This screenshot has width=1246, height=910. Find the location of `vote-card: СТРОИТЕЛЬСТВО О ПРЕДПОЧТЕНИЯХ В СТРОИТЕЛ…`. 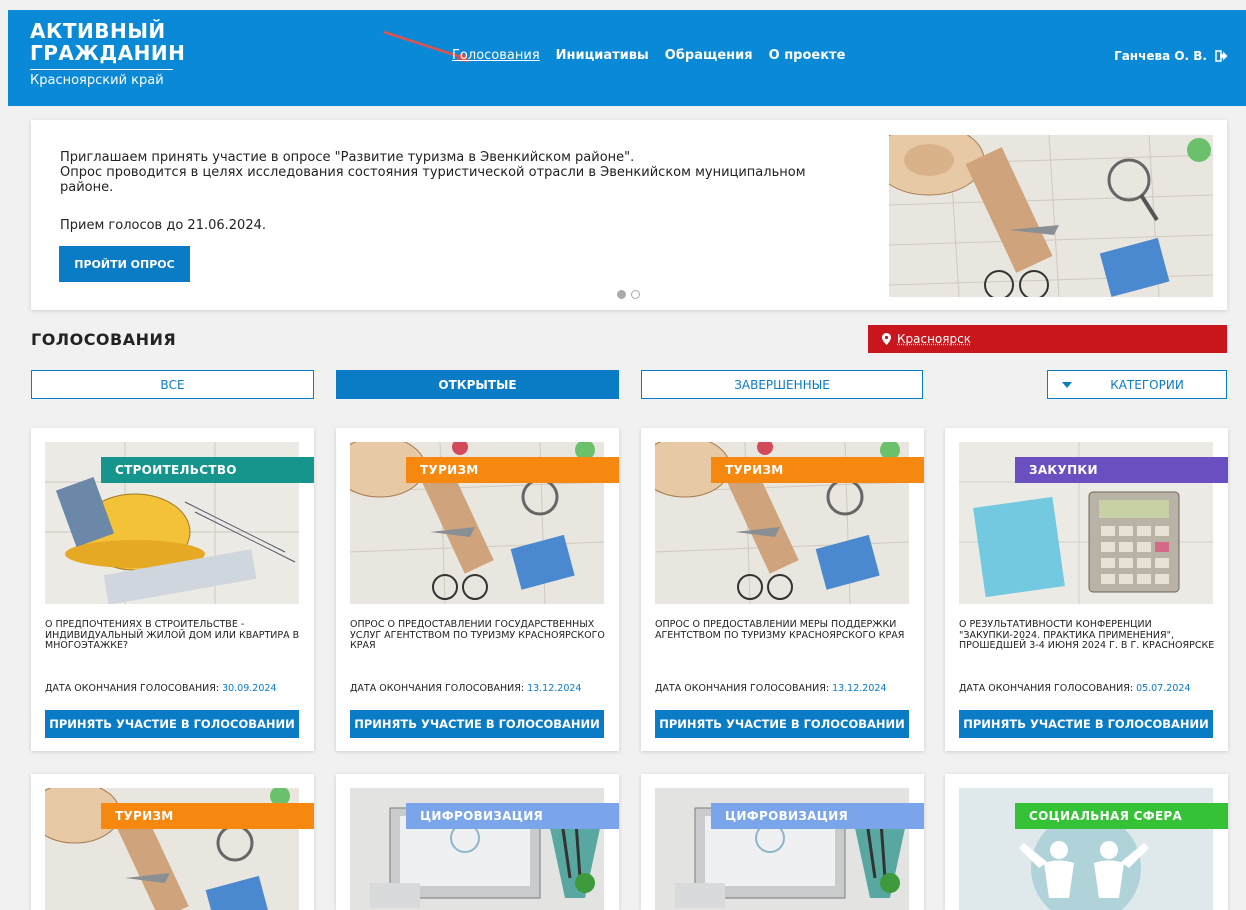

vote-card: СТРОИТЕЛЬСТВО О ПРЕДПОЧТЕНИЯХ В СТРОИТЕЛ… is located at coordinates (172, 589).